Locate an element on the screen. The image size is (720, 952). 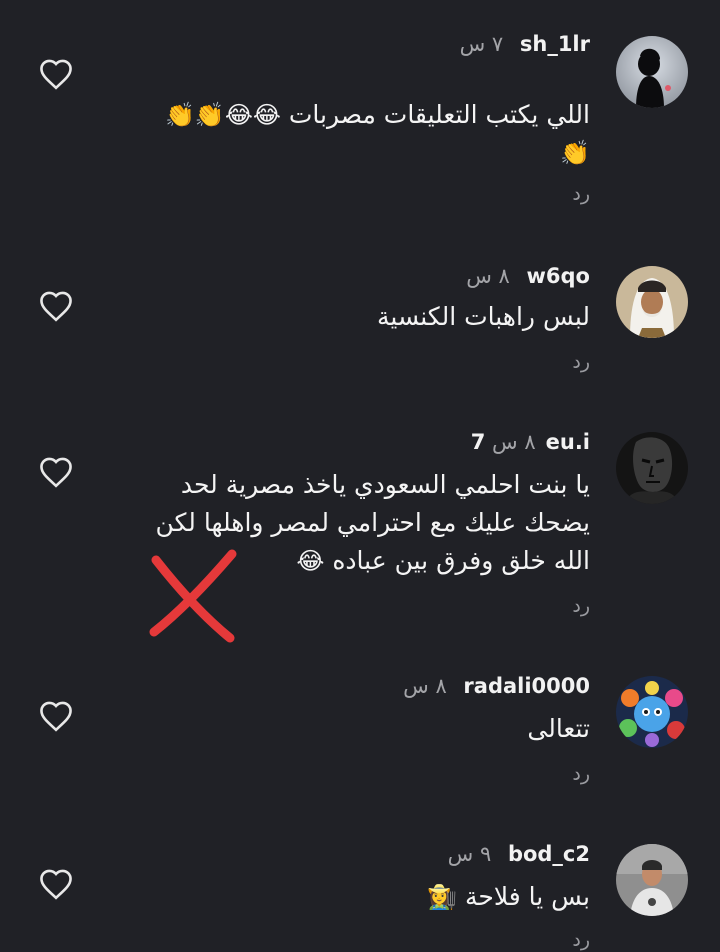
man-in-ghutra-avatar is located at coordinates (652, 302).